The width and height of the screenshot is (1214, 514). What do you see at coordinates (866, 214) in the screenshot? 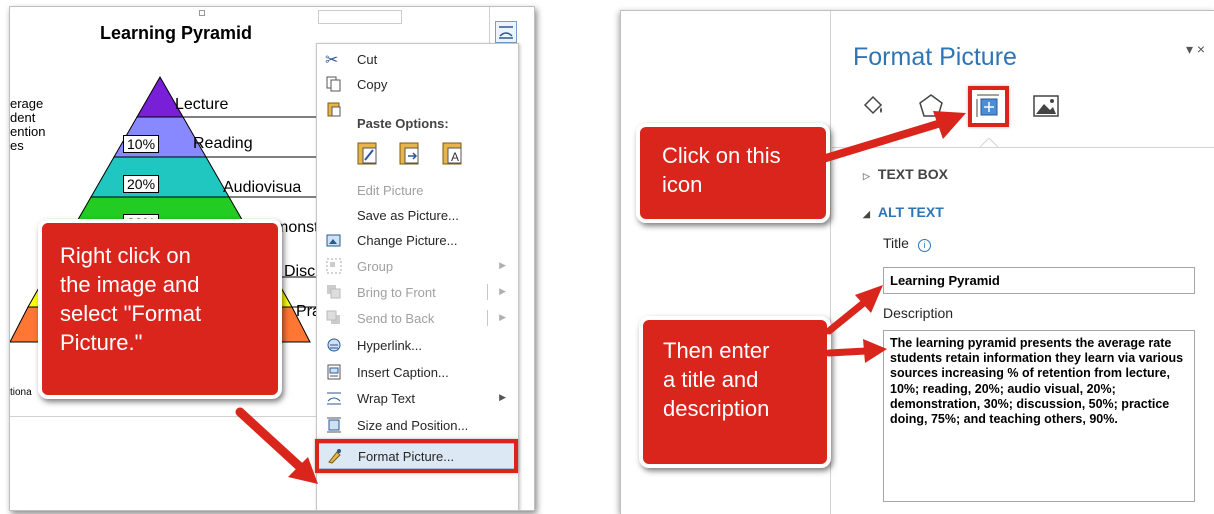
I see `collapse-arrow-icon: ◢` at bounding box center [866, 214].